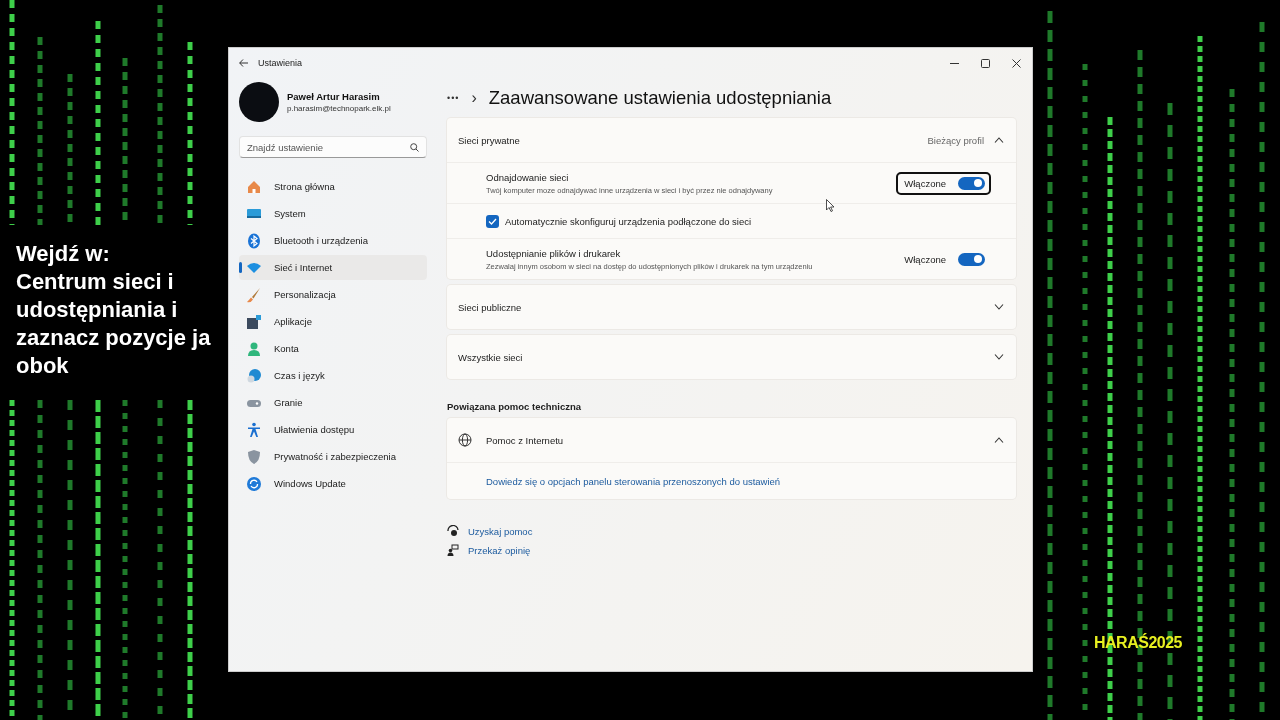 This screenshot has height=720, width=1280. I want to click on profile-name: Paweł Artur Harasim, so click(334, 96).